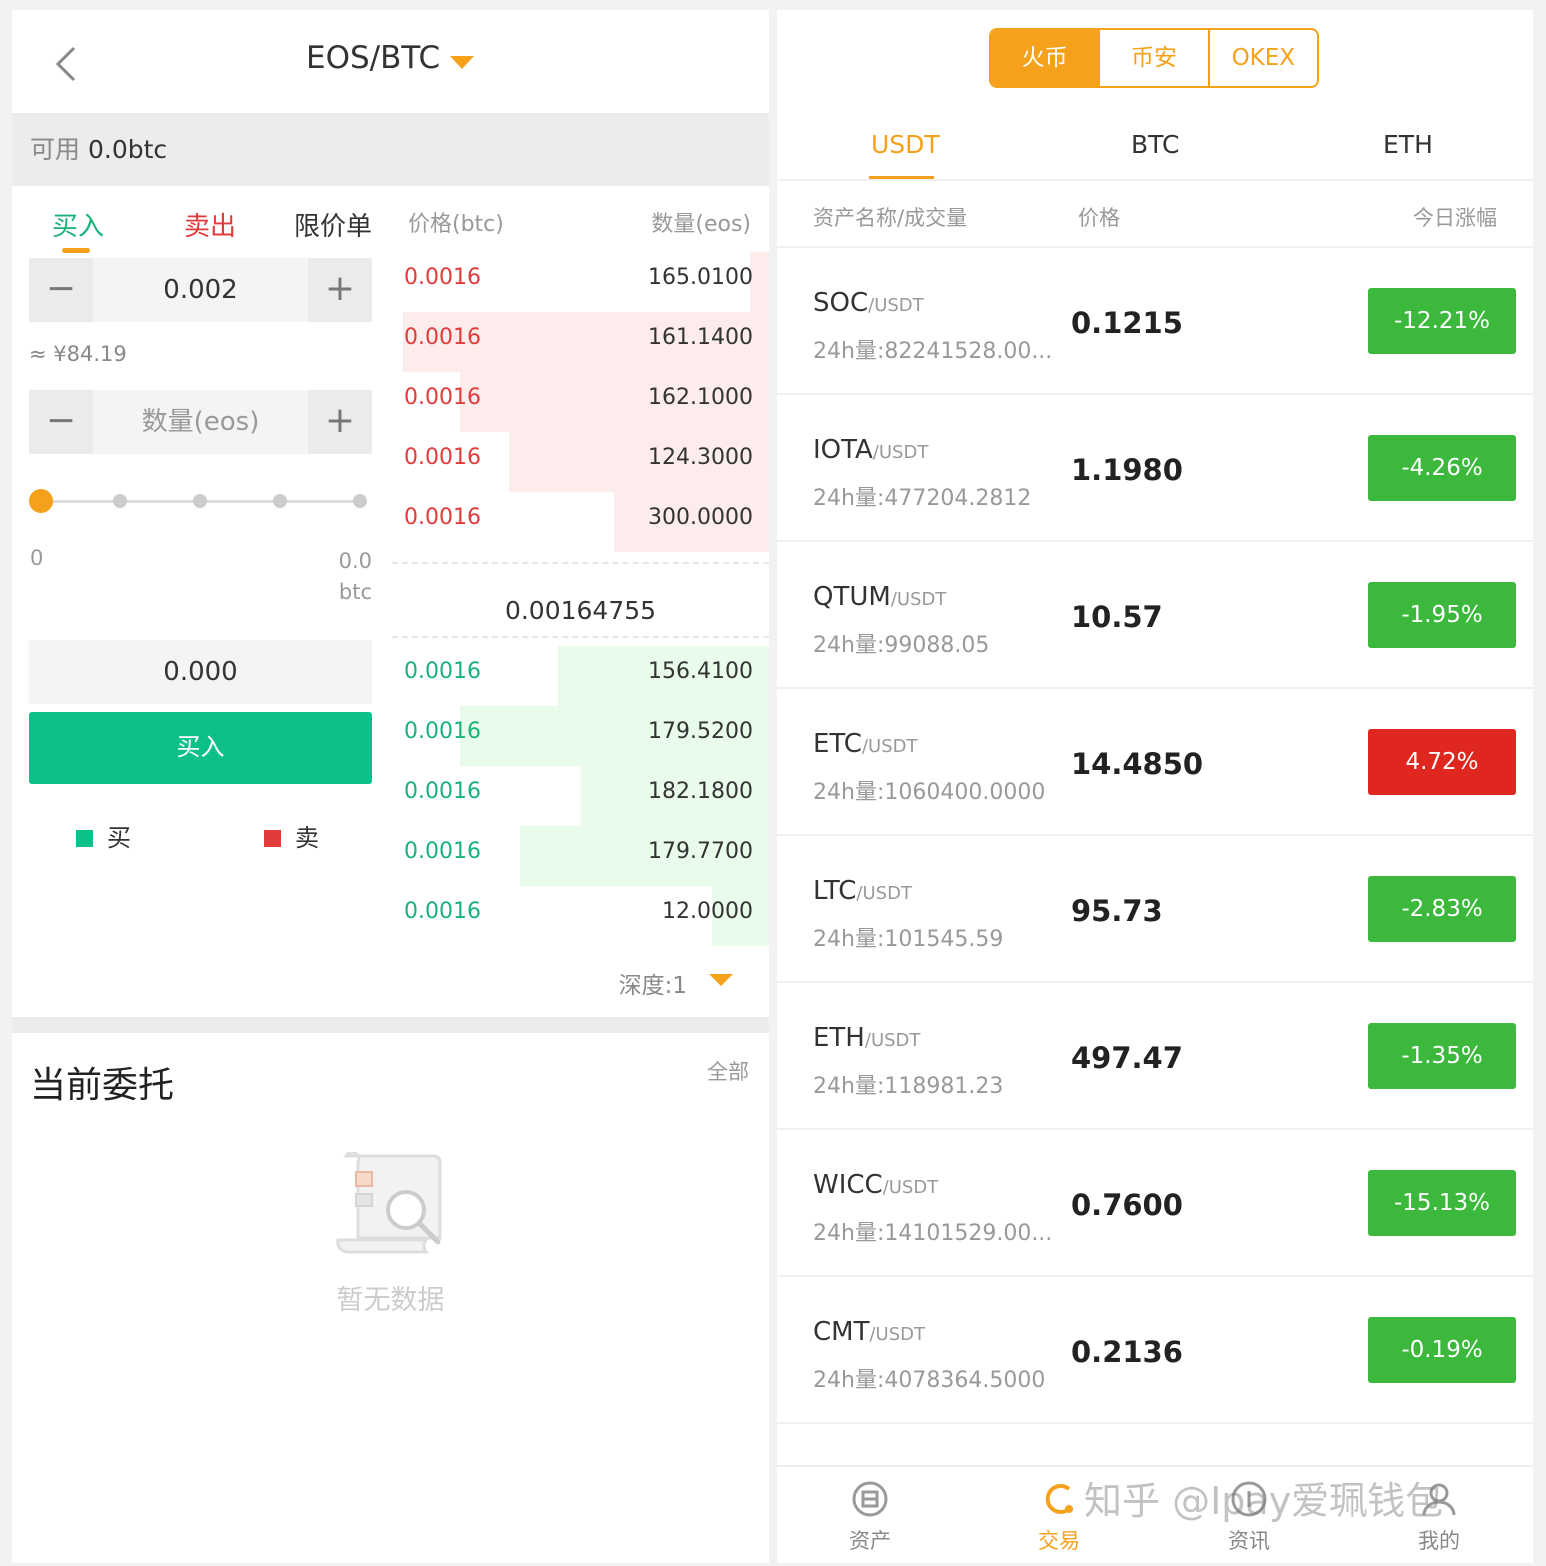 The image size is (1546, 1566). I want to click on change-badge: -12.21%, so click(1442, 321).